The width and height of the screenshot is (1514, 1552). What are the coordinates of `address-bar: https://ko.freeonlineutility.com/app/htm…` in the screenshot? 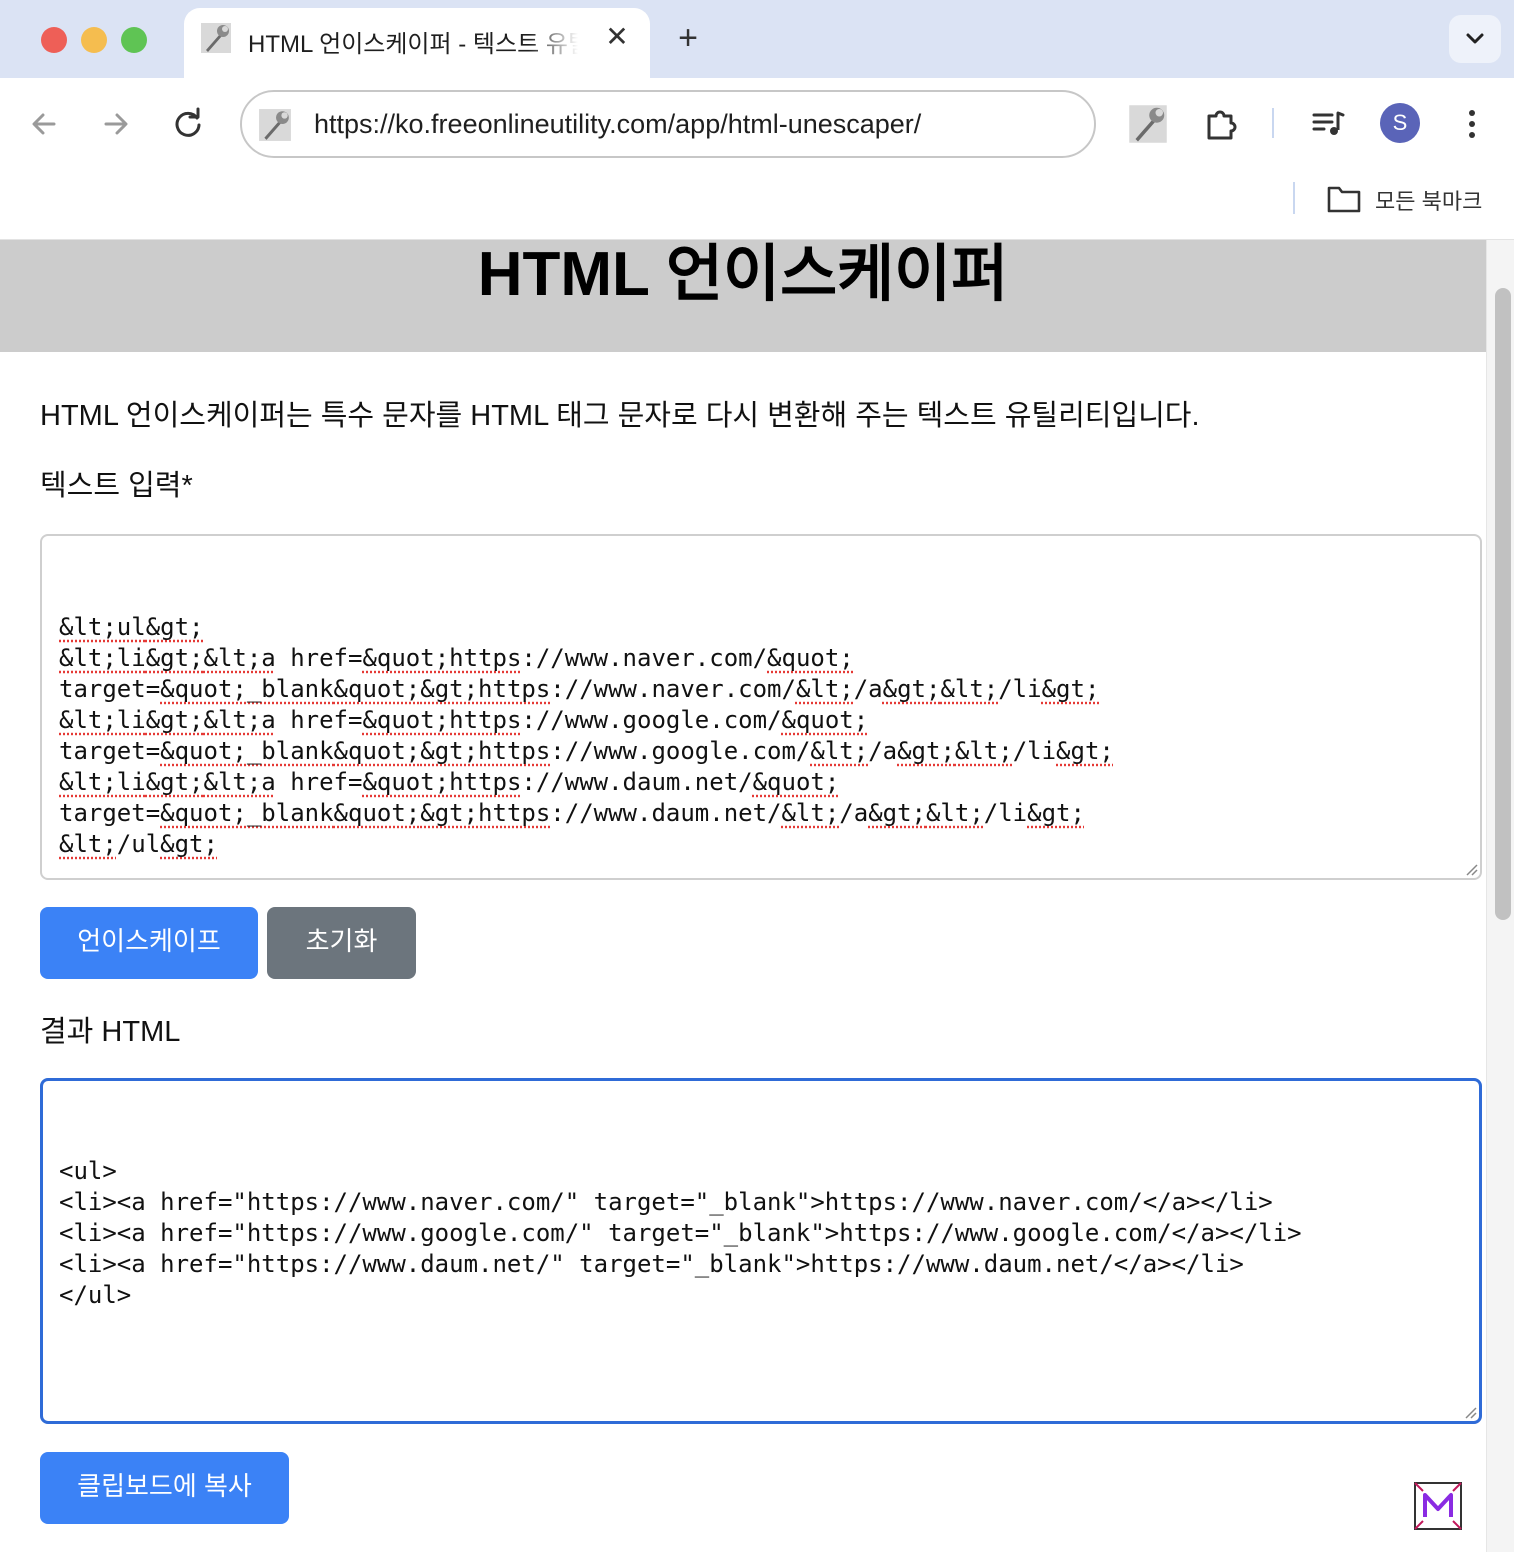 It's located at (668, 124).